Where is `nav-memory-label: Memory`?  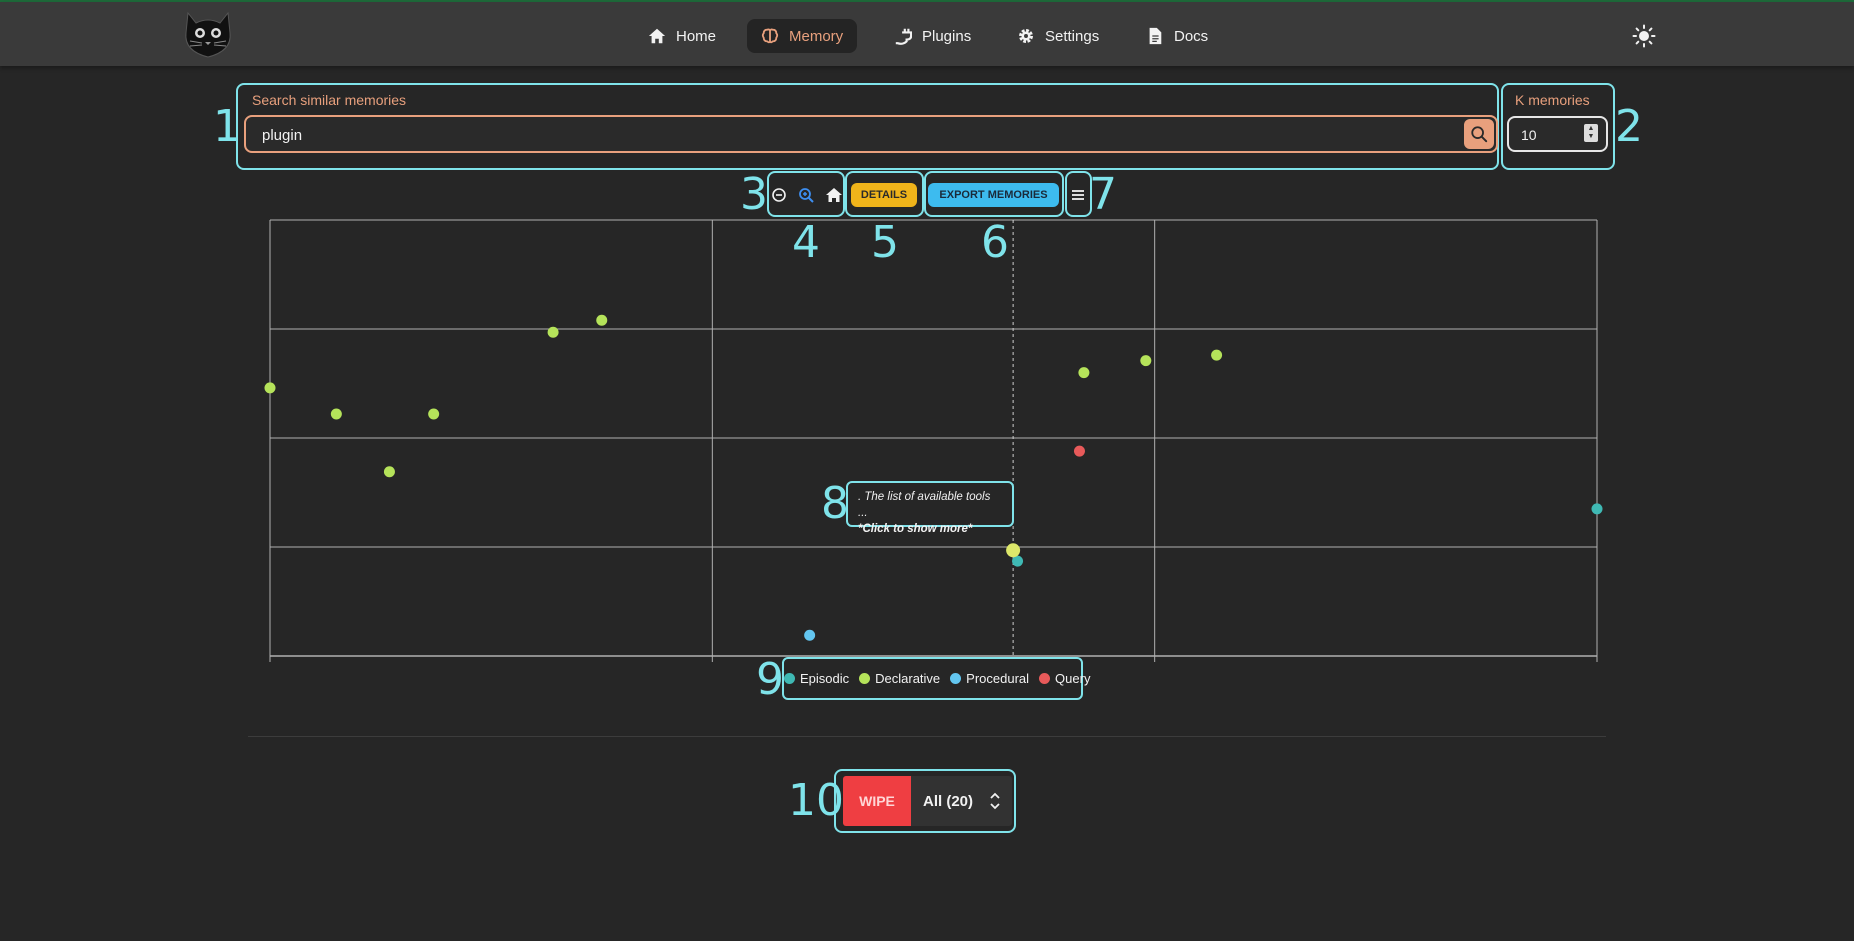 nav-memory-label: Memory is located at coordinates (816, 36).